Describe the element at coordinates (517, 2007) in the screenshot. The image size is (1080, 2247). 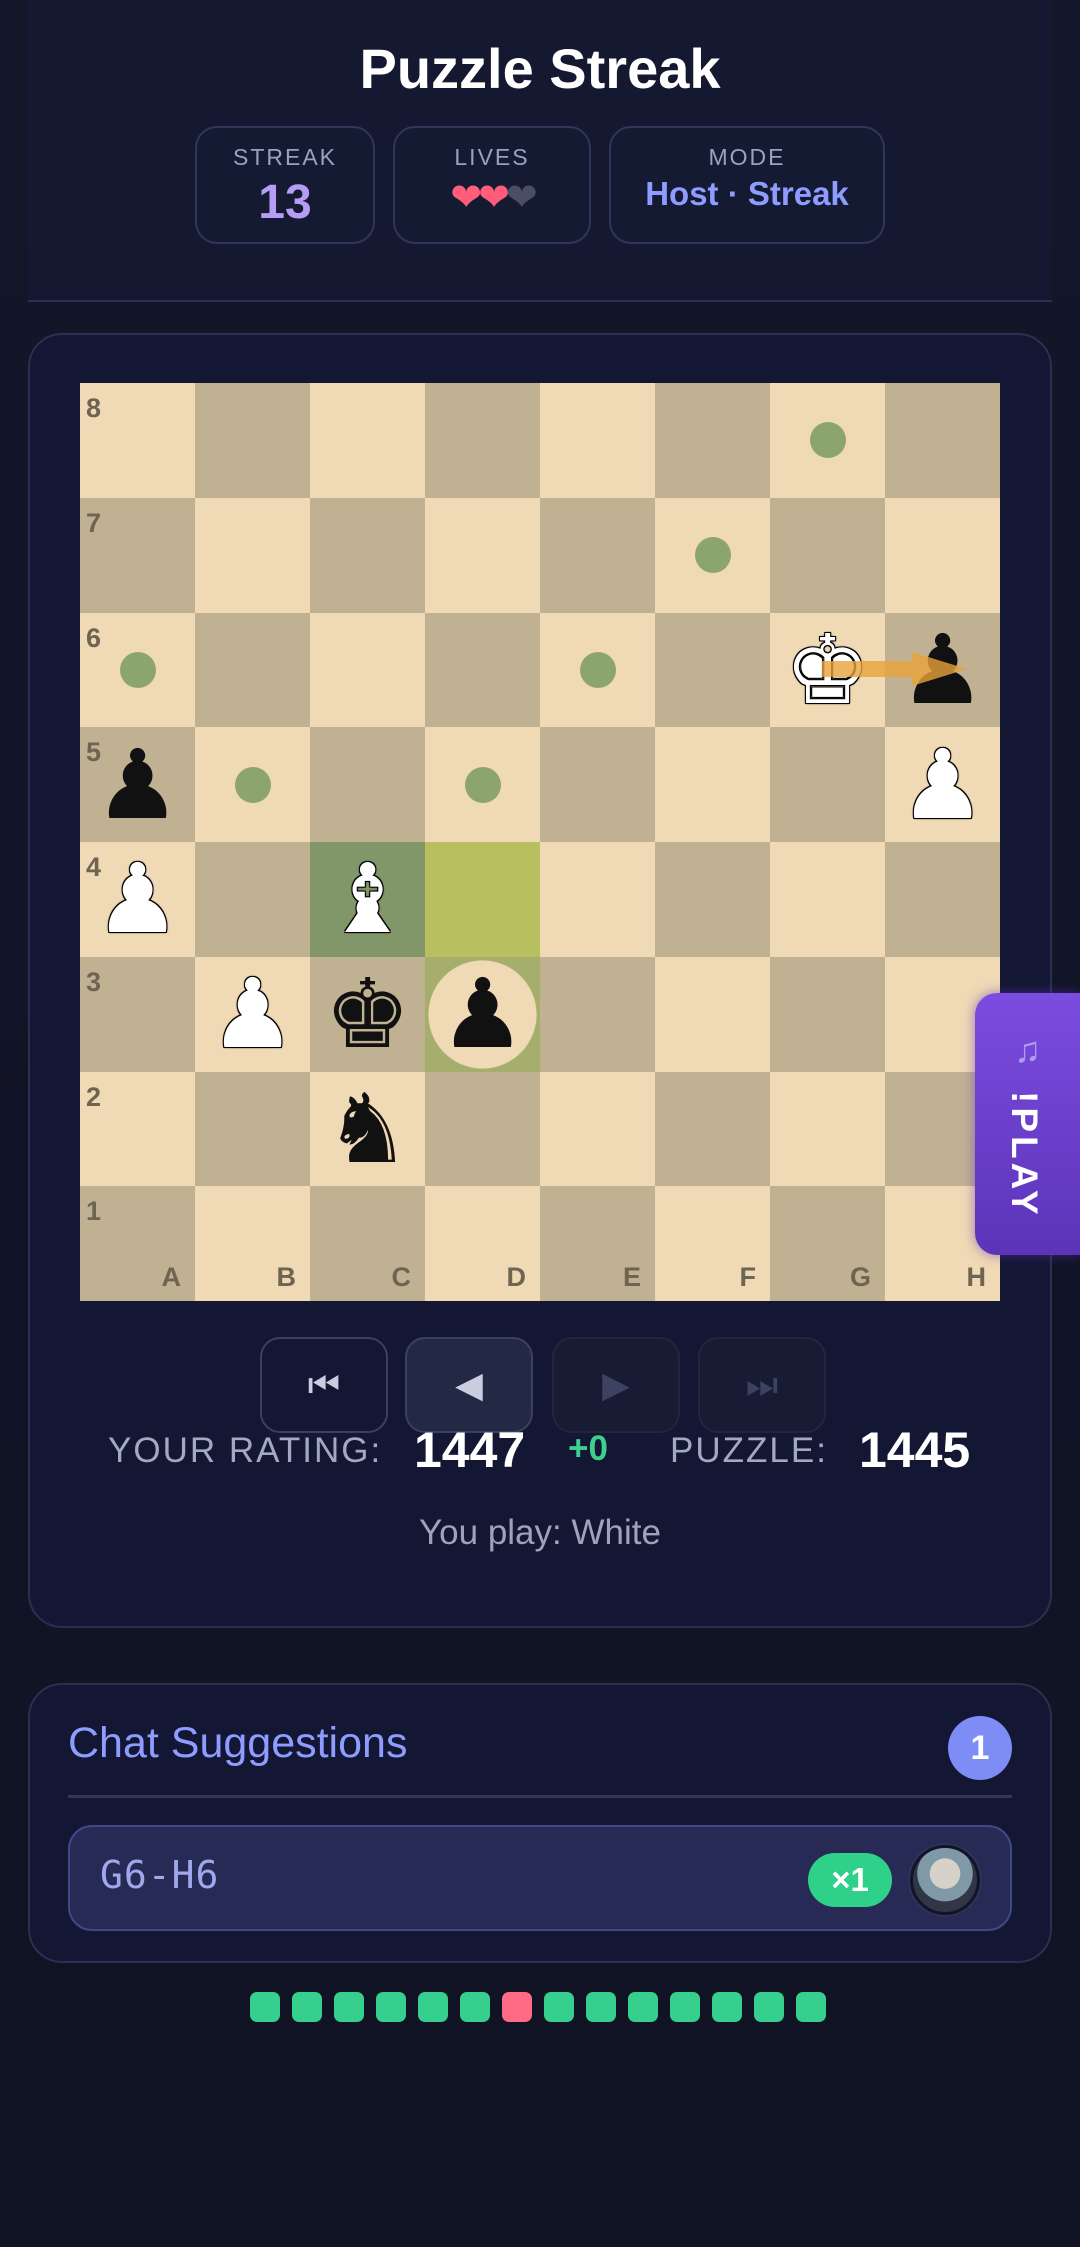
I see `progress-dot-wrong` at that location.